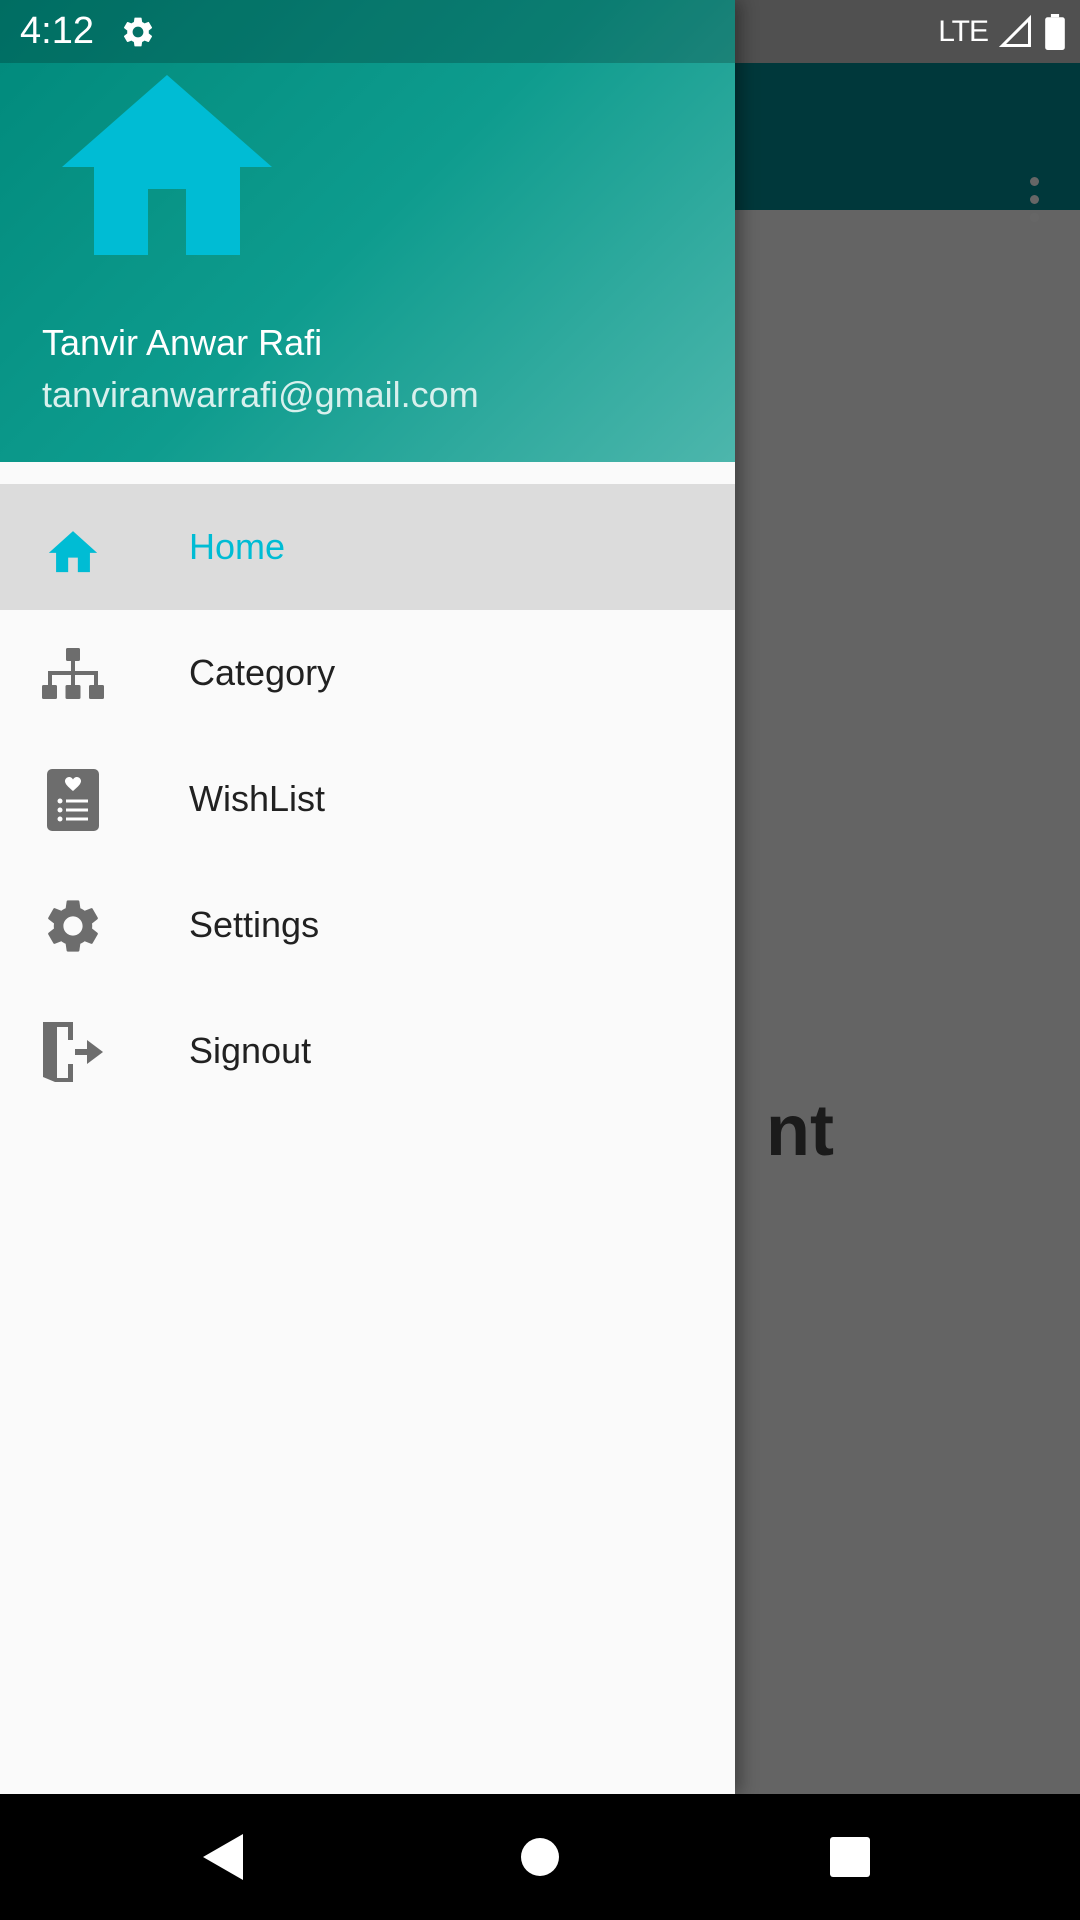 The width and height of the screenshot is (1080, 1920). What do you see at coordinates (73, 674) in the screenshot?
I see `sitemap-icon` at bounding box center [73, 674].